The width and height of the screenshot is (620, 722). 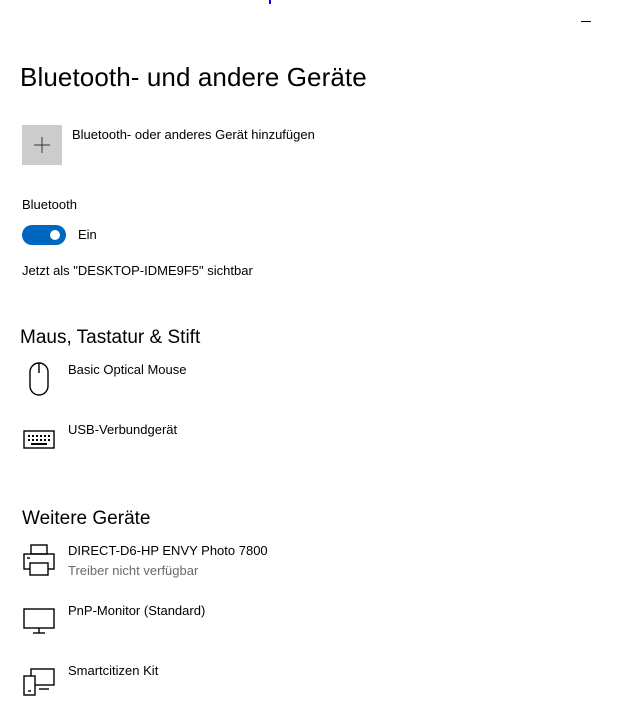 What do you see at coordinates (39, 682) in the screenshot?
I see `devices-icon` at bounding box center [39, 682].